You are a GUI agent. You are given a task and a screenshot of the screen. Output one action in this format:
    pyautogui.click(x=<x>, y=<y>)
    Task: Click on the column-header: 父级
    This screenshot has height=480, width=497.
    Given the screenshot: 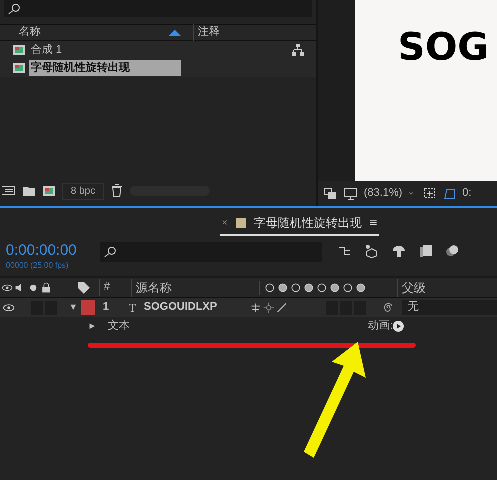 What is the action you would take?
    pyautogui.click(x=411, y=287)
    